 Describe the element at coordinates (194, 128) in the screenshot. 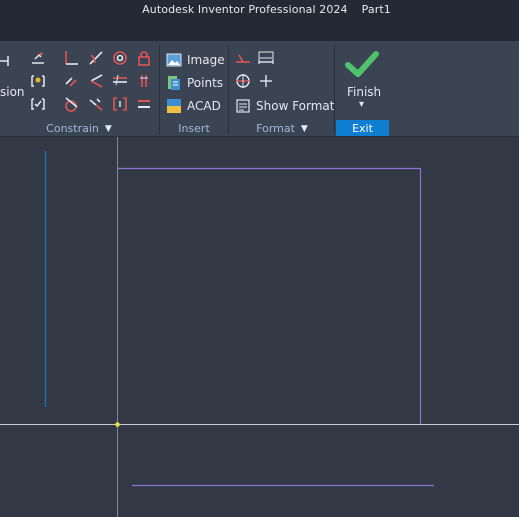

I see `insert-panel-title: Insert` at that location.